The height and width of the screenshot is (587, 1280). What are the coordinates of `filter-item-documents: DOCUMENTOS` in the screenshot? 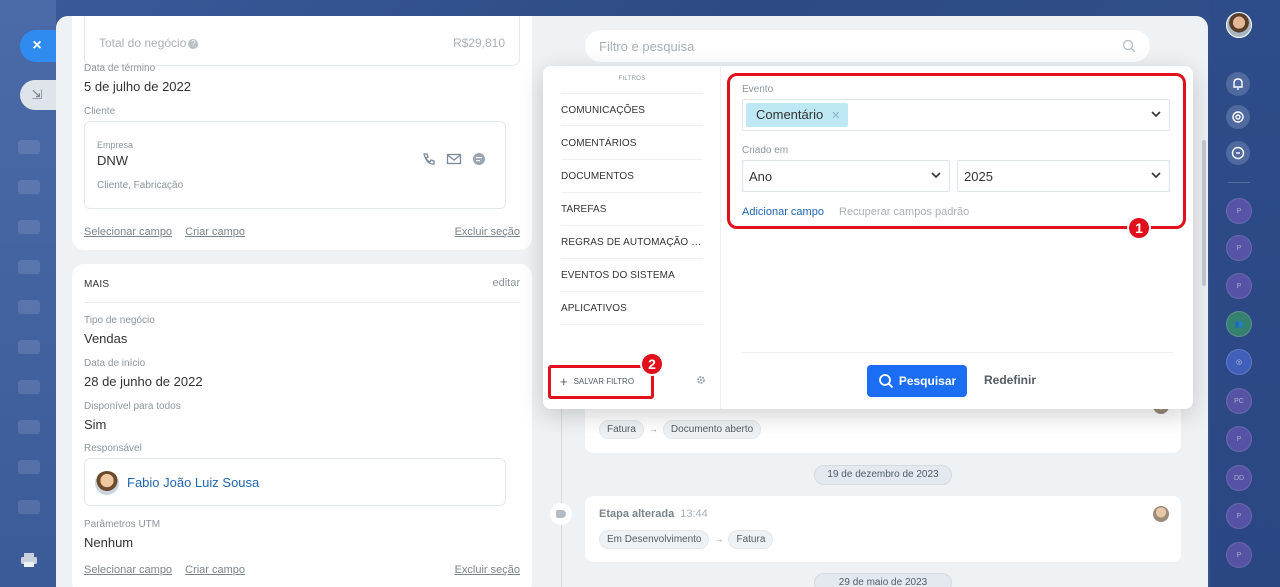 It's located at (632, 176).